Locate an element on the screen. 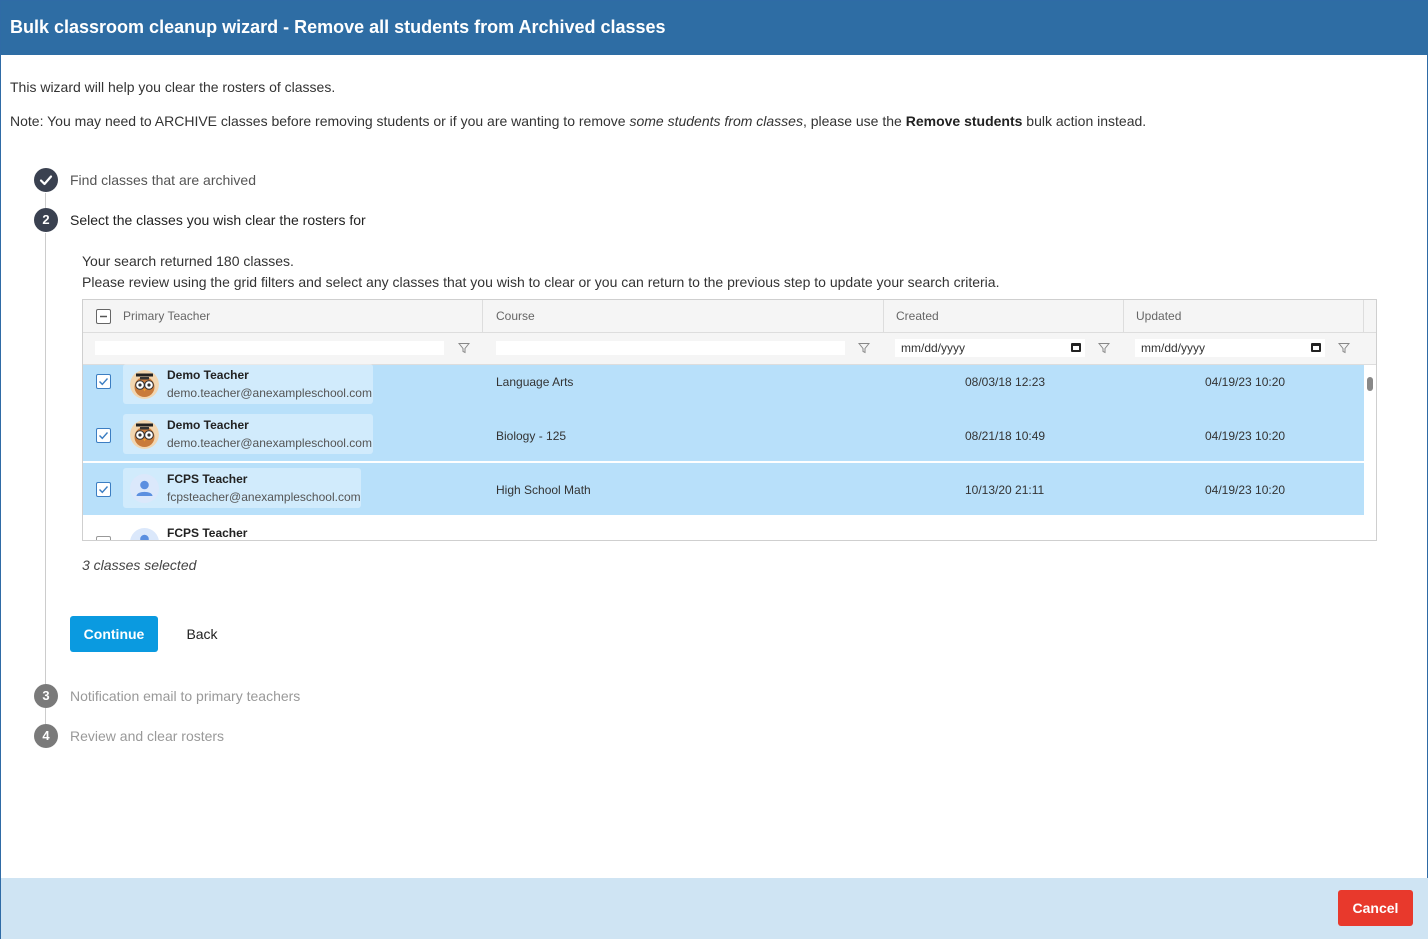  teacher-filter-input is located at coordinates (269, 348).